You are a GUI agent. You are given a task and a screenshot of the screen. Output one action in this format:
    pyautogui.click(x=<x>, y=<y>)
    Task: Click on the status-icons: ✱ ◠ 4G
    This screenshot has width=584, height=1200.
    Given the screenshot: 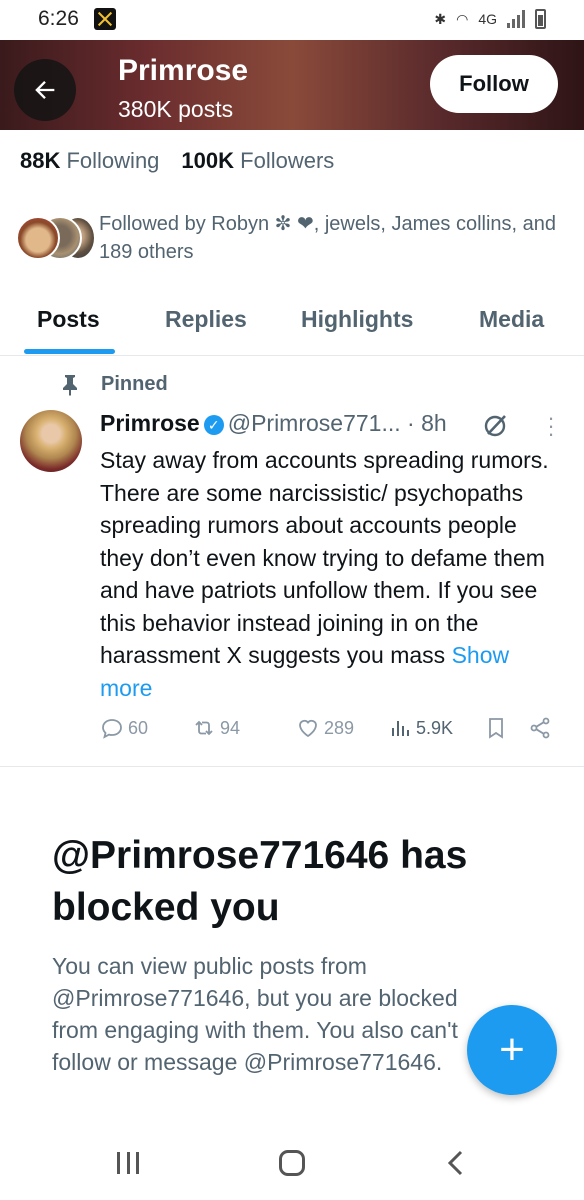 What is the action you would take?
    pyautogui.click(x=490, y=19)
    